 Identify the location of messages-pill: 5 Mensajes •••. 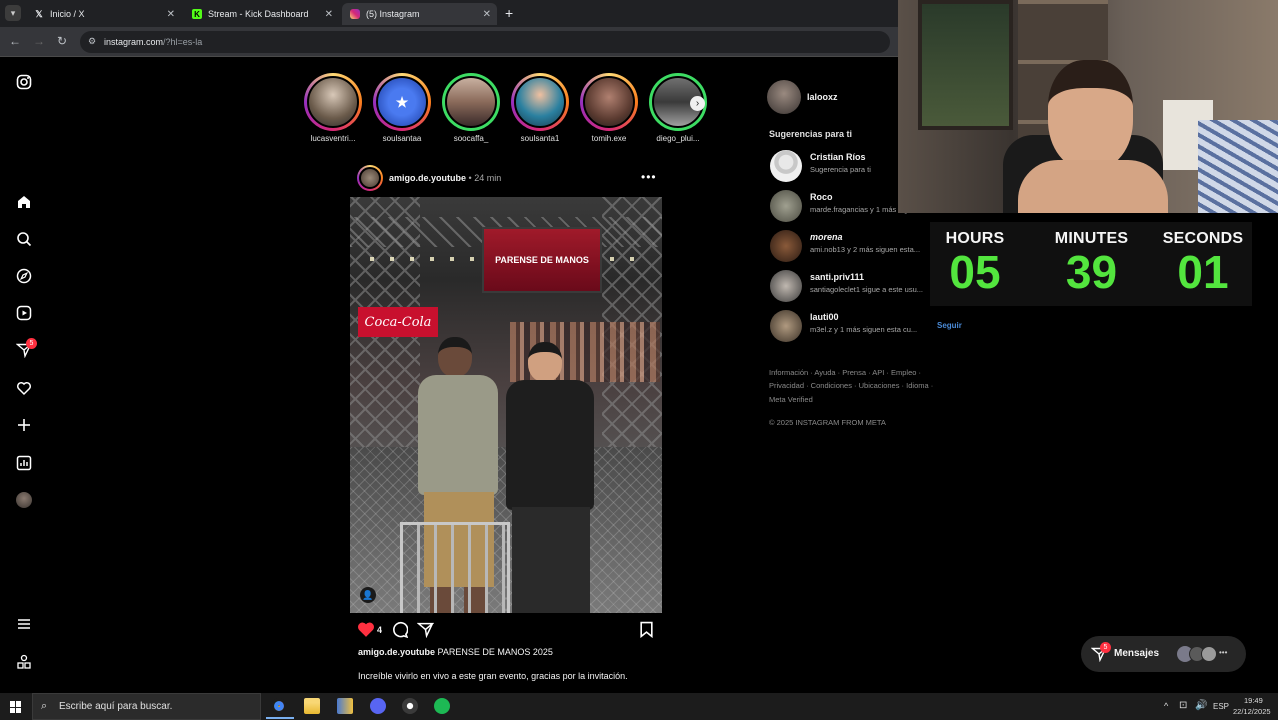
(1163, 654).